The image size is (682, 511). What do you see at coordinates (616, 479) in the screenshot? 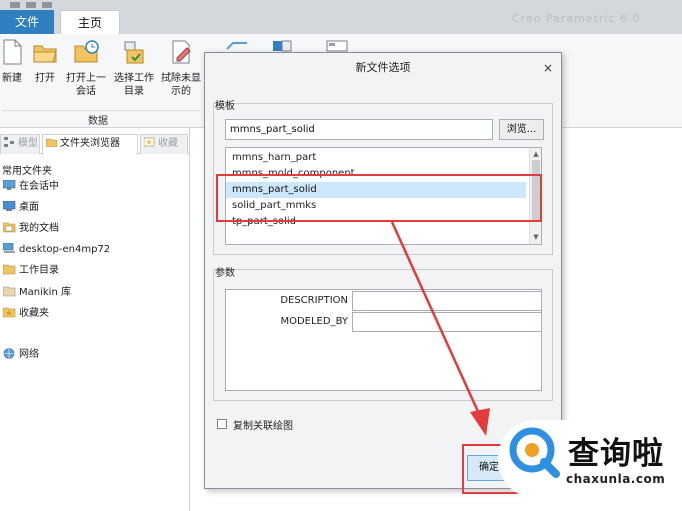
I see `watermark-url: chaxunla.com` at bounding box center [616, 479].